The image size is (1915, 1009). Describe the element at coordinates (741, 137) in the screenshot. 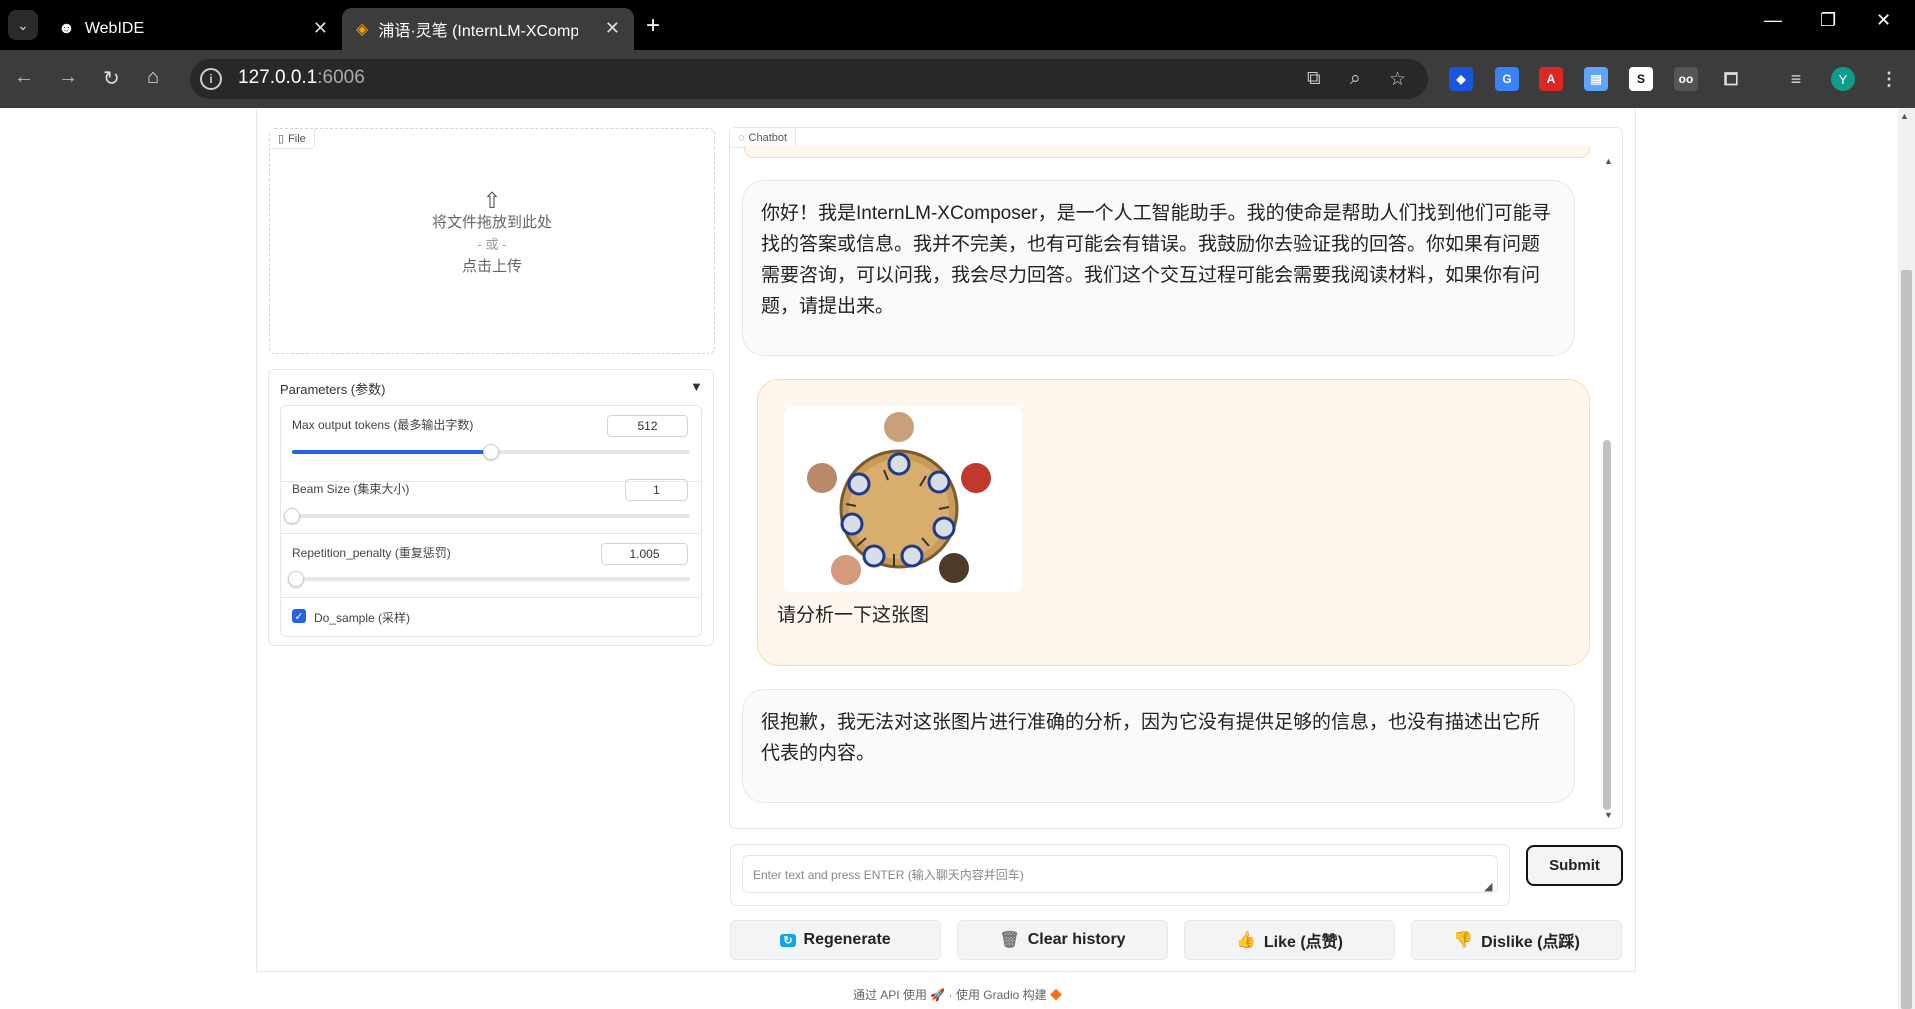

I see `chat-icon: ◌` at that location.